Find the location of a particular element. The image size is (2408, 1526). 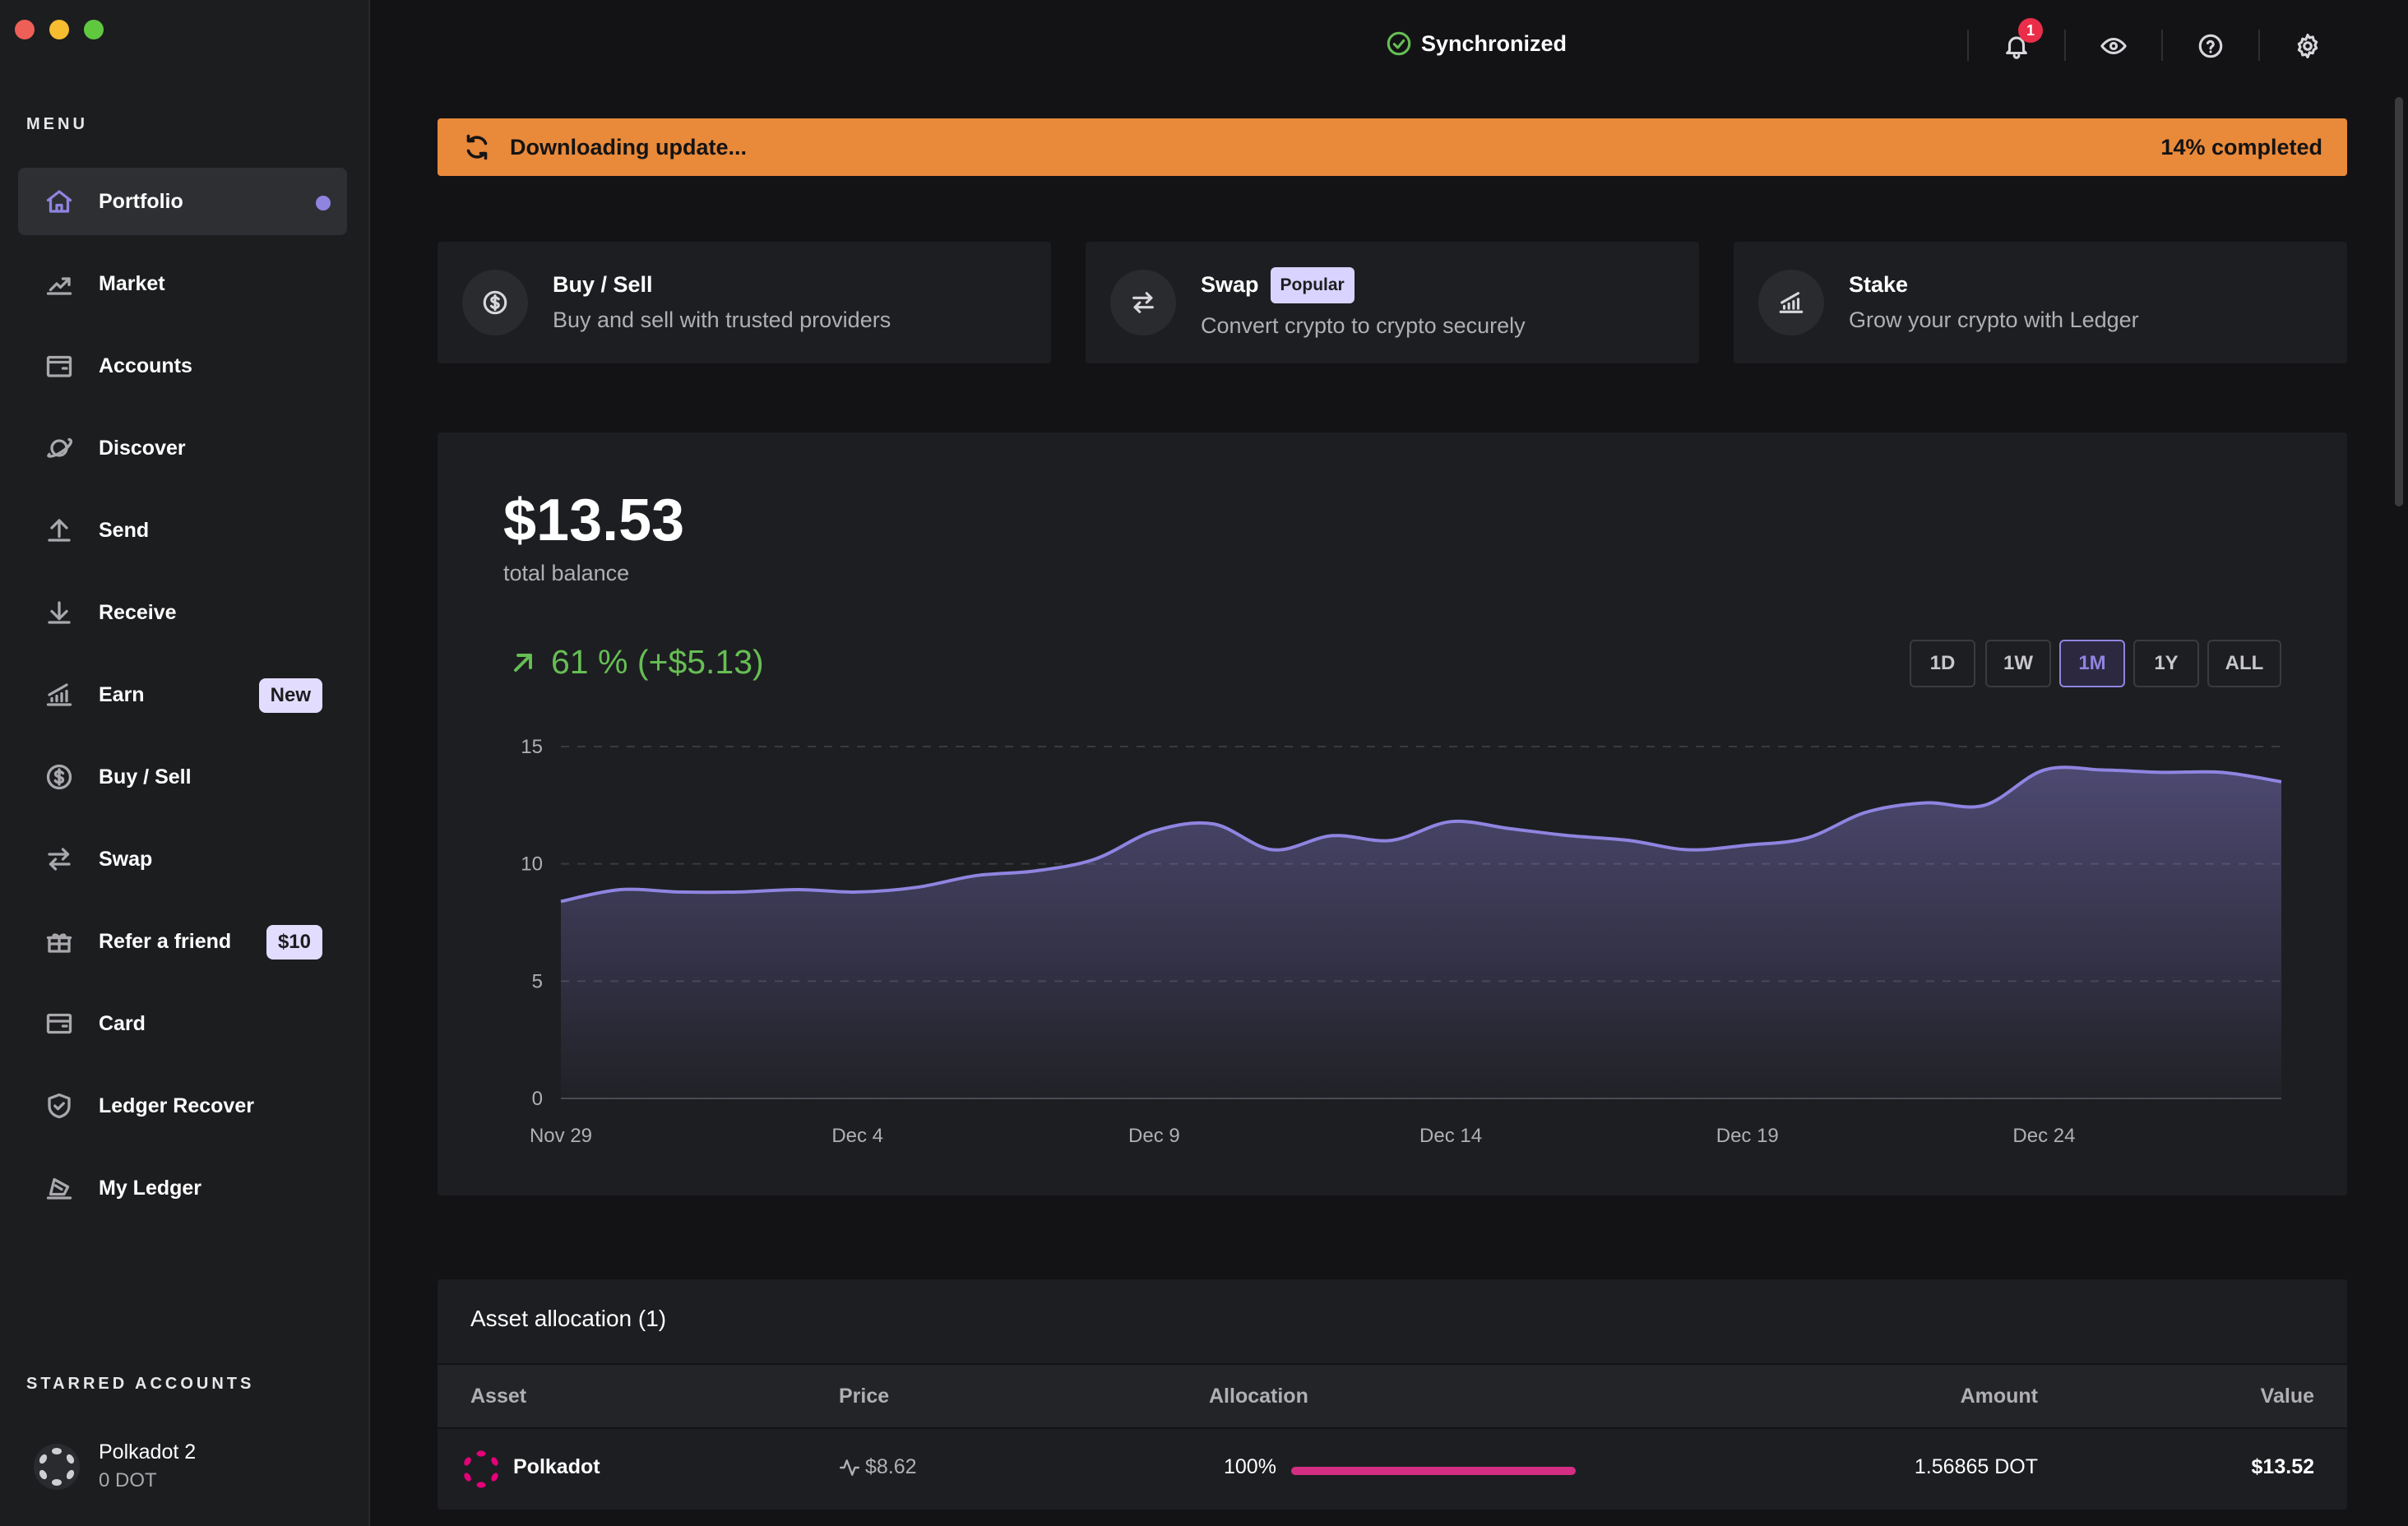

sidebar-item-buy-sell: Buy / Sell is located at coordinates (182, 777).